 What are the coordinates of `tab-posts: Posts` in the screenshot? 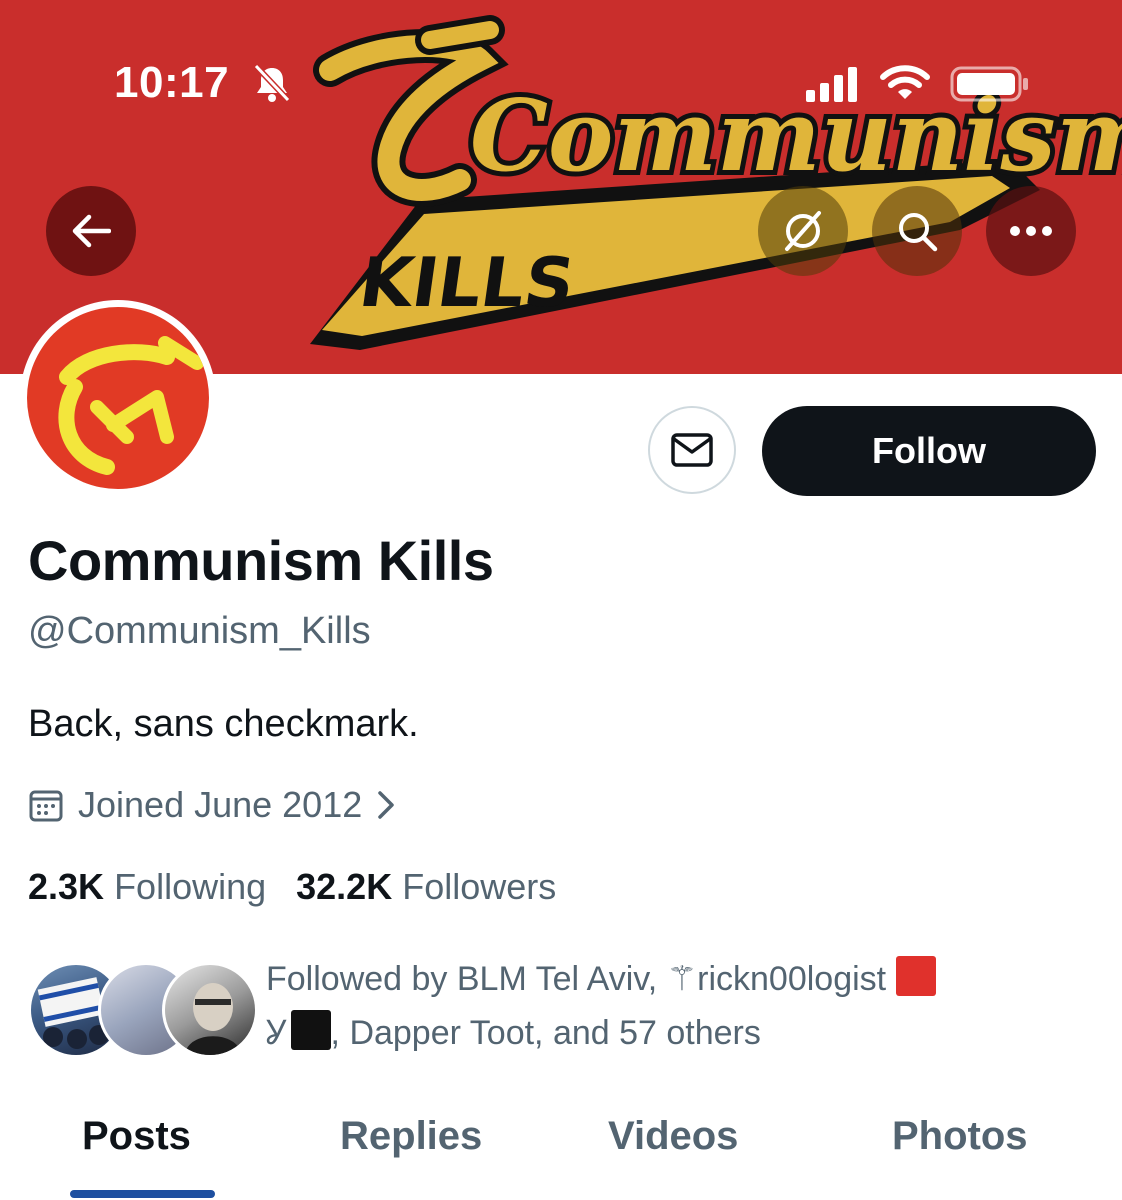 It's located at (136, 1136).